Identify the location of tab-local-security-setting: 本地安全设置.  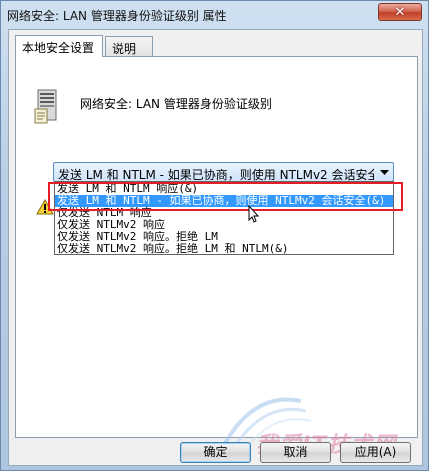
(59, 46).